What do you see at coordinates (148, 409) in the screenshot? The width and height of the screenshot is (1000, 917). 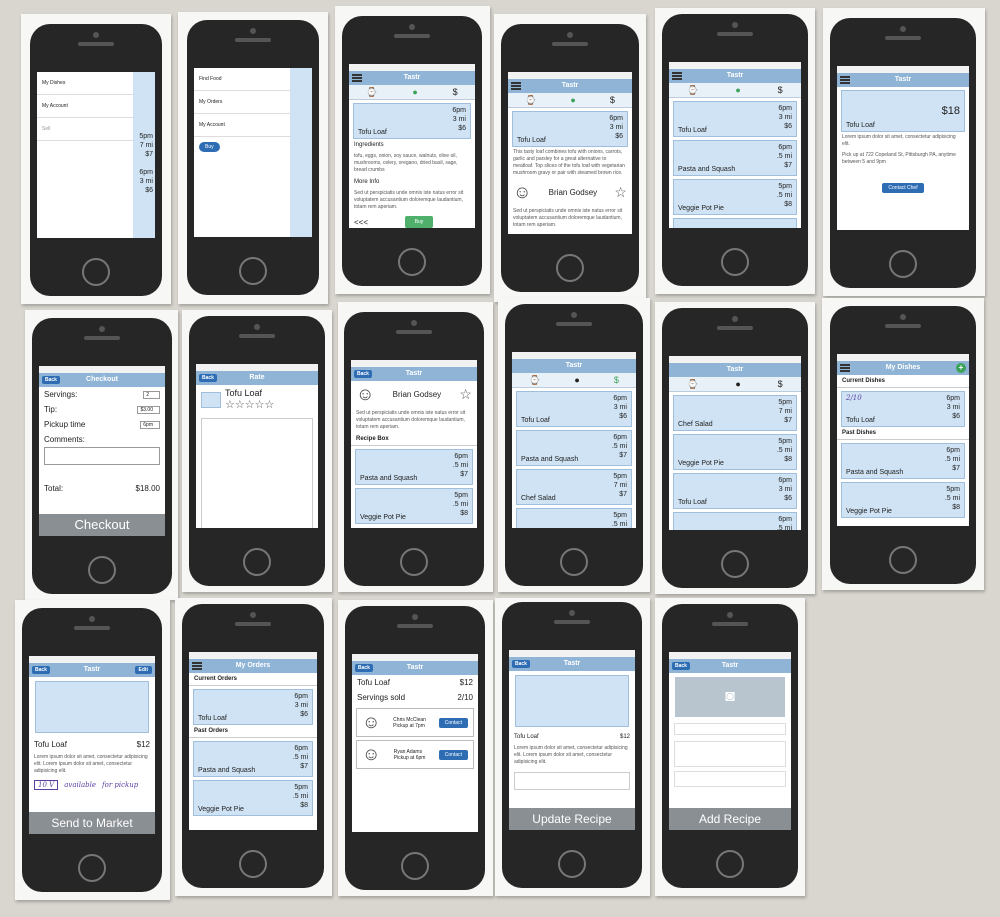 I see `tip-select: $3.00` at bounding box center [148, 409].